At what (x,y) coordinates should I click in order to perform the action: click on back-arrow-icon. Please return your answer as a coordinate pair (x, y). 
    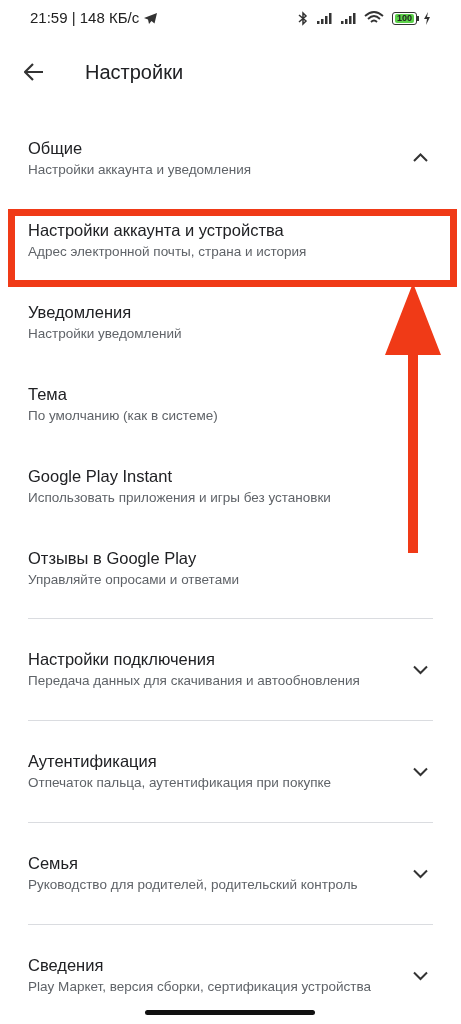
    Looking at the image, I should click on (34, 72).